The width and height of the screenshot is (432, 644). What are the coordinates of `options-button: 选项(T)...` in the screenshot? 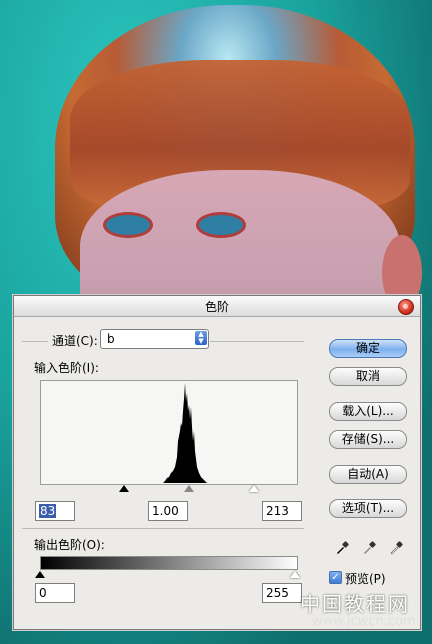 It's located at (368, 508).